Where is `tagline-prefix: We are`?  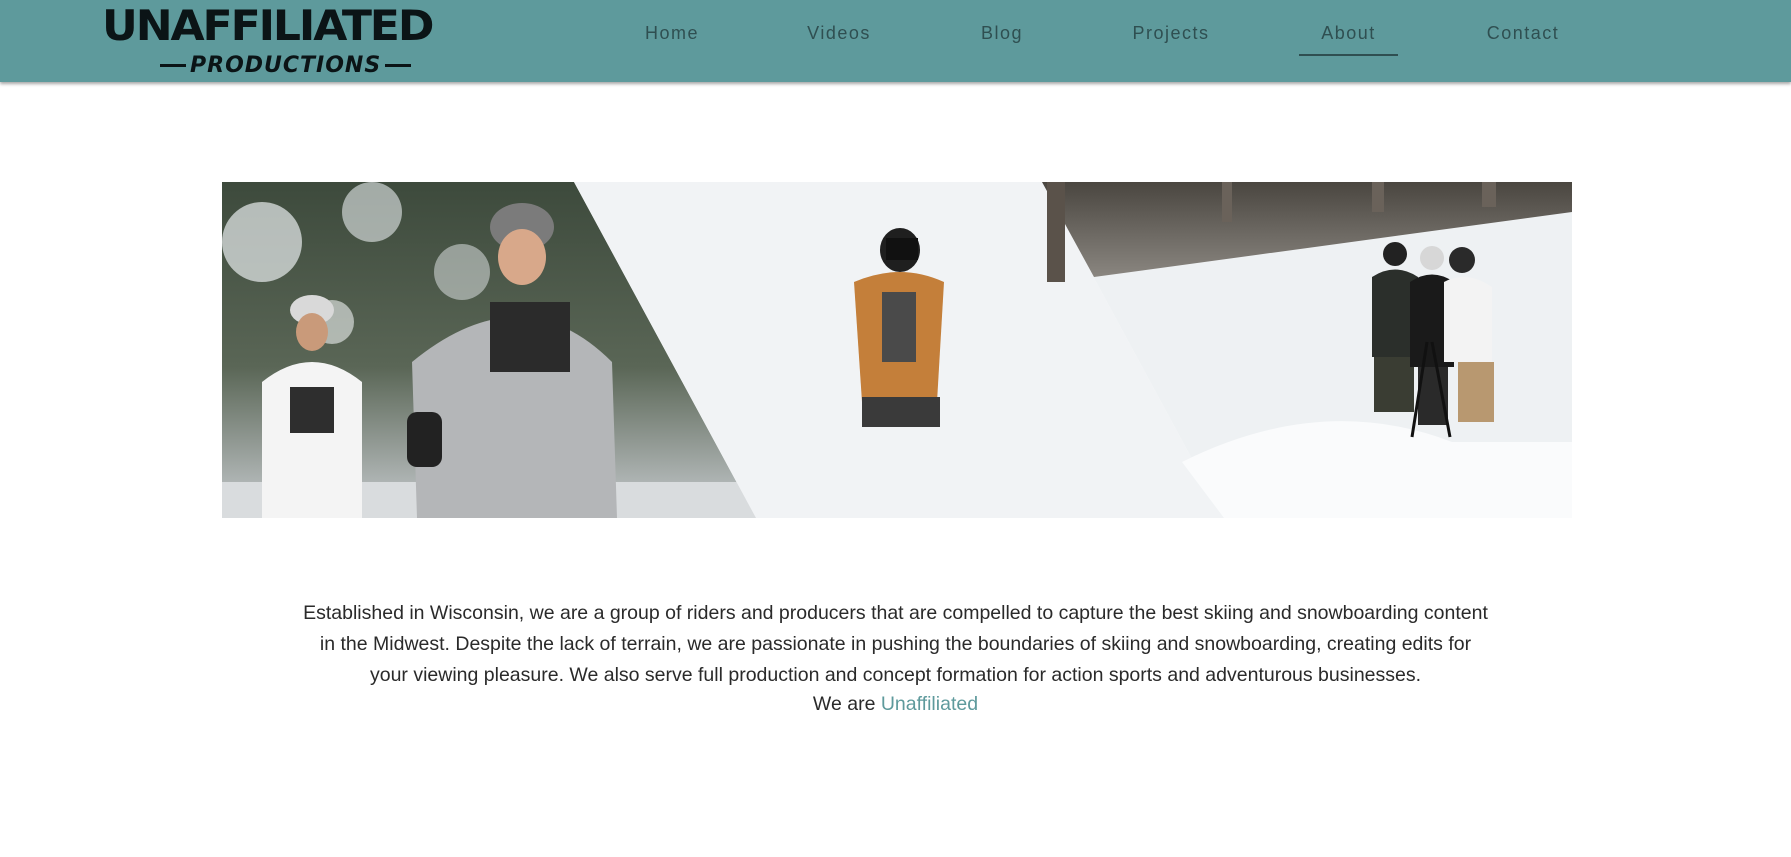
tagline-prefix: We are is located at coordinates (846, 704).